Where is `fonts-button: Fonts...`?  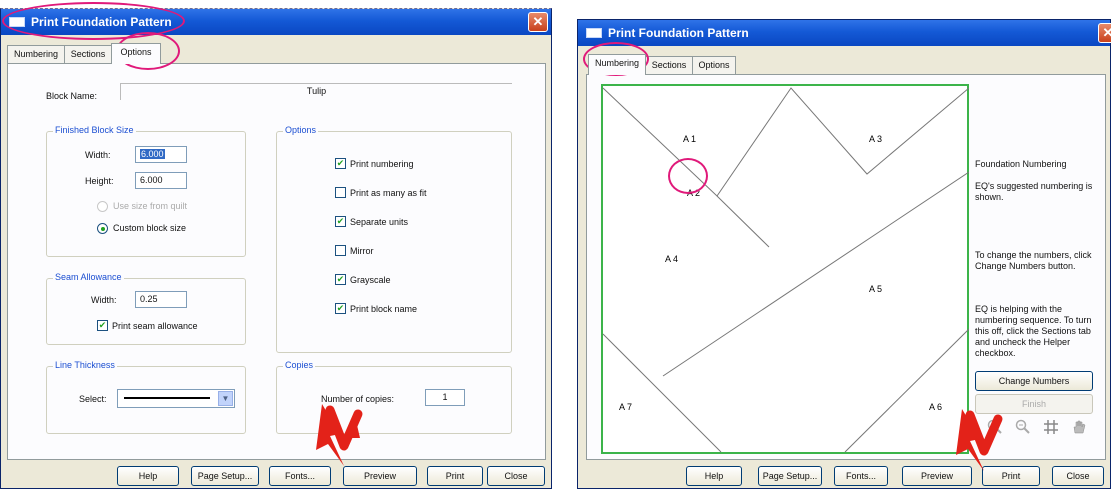
fonts-button: Fonts... is located at coordinates (861, 476).